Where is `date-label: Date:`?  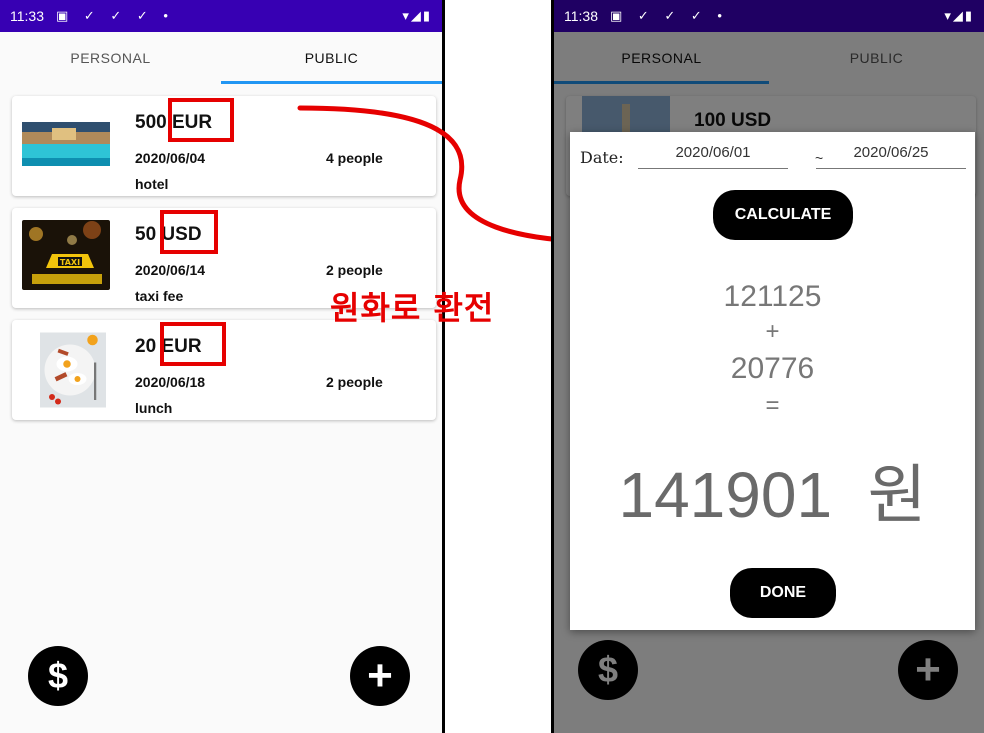
date-label: Date: is located at coordinates (602, 157).